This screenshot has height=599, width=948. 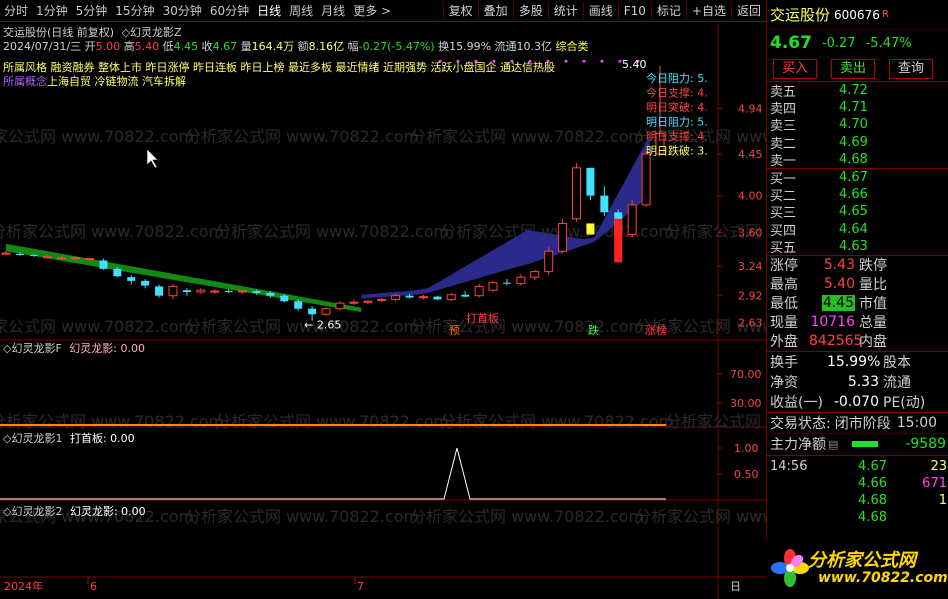 I want to click on stat-row: 最低 4.45 市值, so click(x=857, y=303).